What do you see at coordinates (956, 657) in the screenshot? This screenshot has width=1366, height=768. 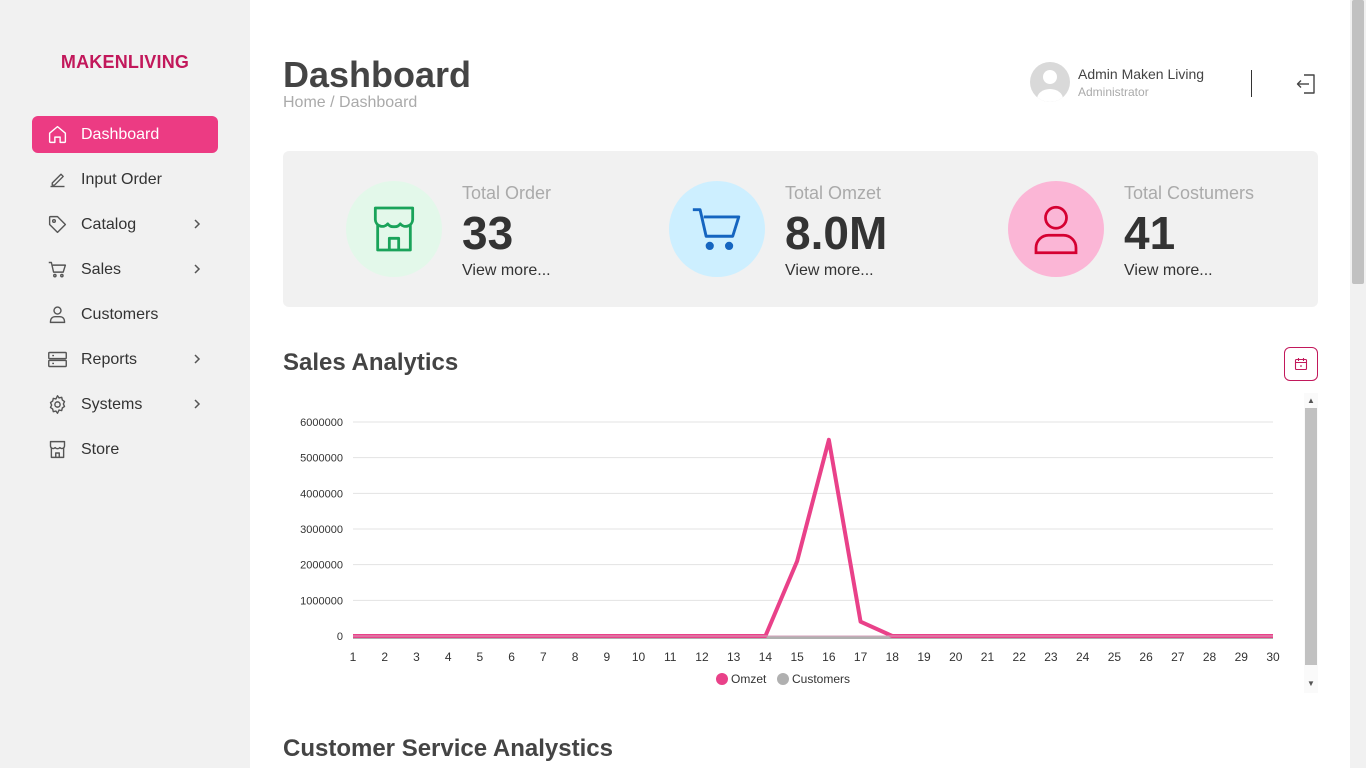 I see `x-tick-label: 20` at bounding box center [956, 657].